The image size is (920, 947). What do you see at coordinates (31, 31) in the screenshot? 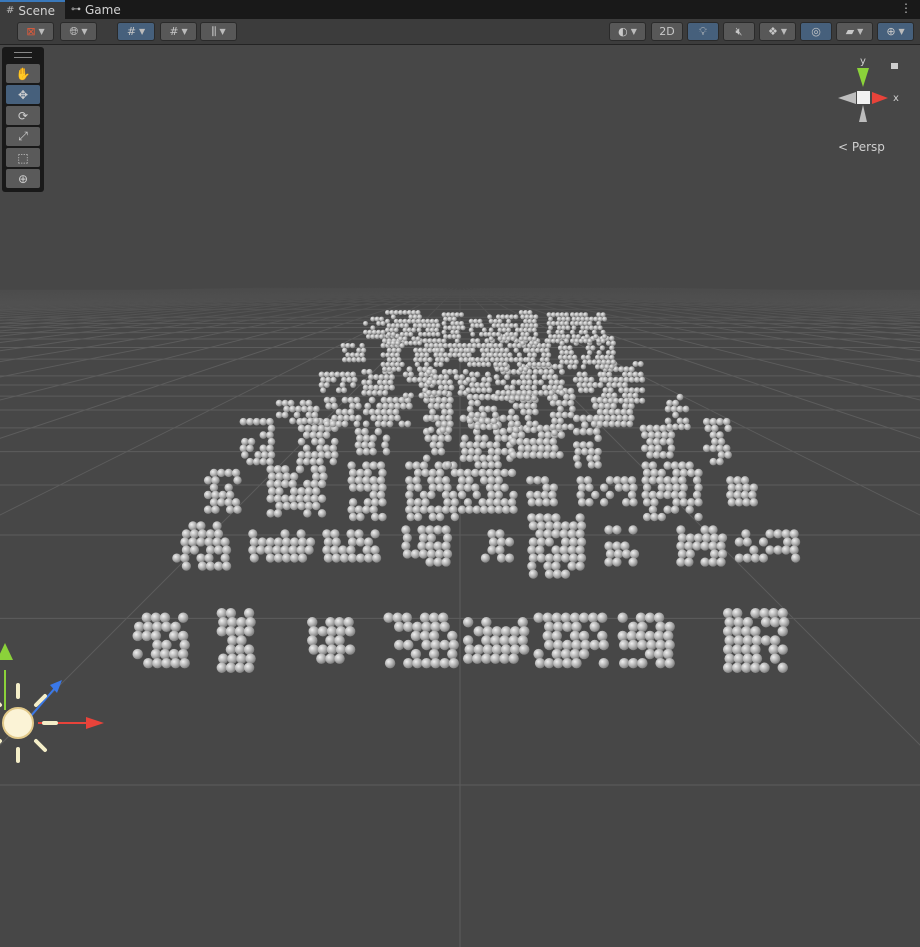
I see `draw-mode-icon: ⊠` at bounding box center [31, 31].